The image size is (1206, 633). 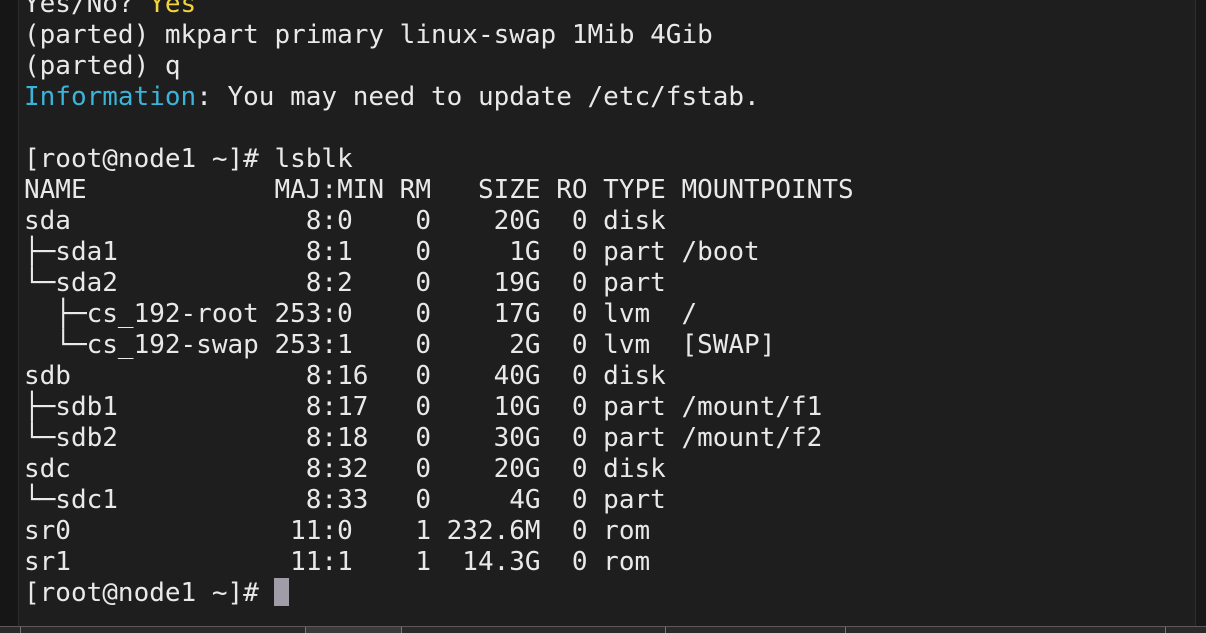 What do you see at coordinates (337, 562) in the screenshot?
I see `line-text: sr1 11:1 1 14.3G 0 rom` at bounding box center [337, 562].